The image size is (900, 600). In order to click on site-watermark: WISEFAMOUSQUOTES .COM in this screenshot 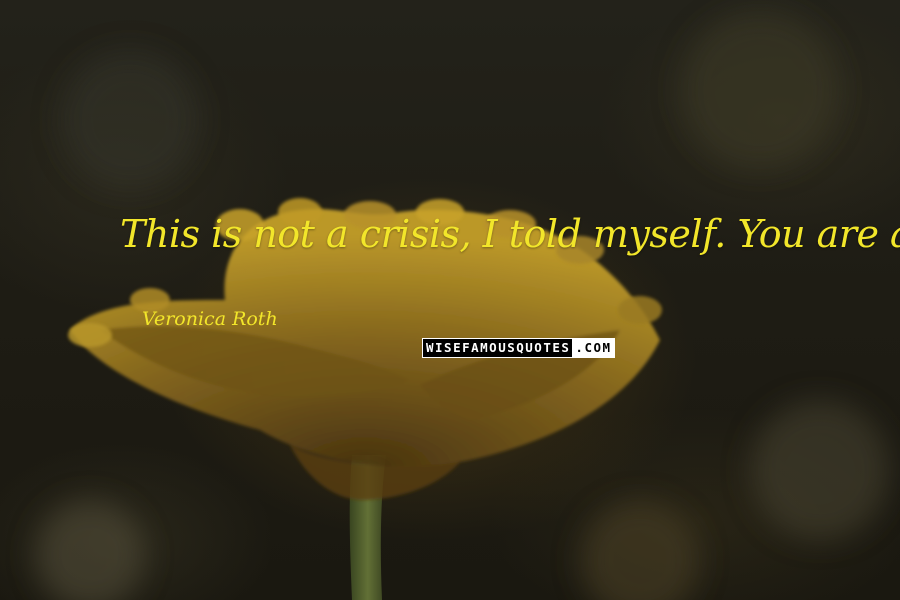, I will do `click(518, 348)`.